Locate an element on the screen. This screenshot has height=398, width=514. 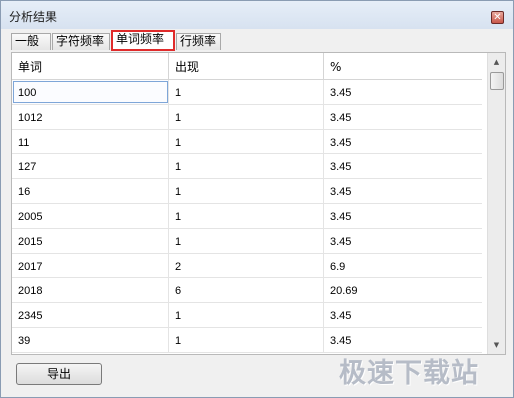
cell-word: 11 is located at coordinates (90, 141).